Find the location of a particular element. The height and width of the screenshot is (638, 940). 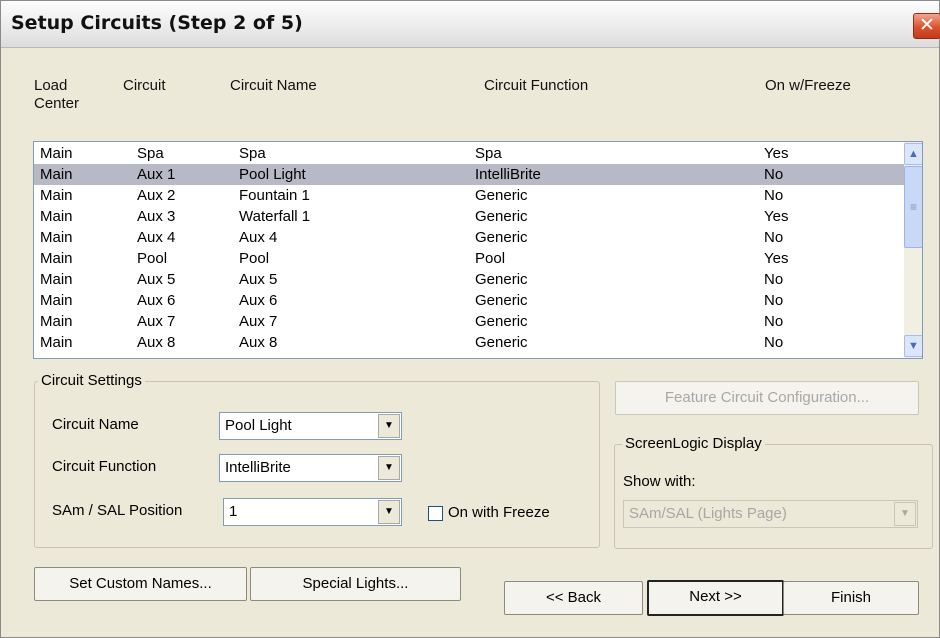

table-cell-function: Pool is located at coordinates (490, 258).